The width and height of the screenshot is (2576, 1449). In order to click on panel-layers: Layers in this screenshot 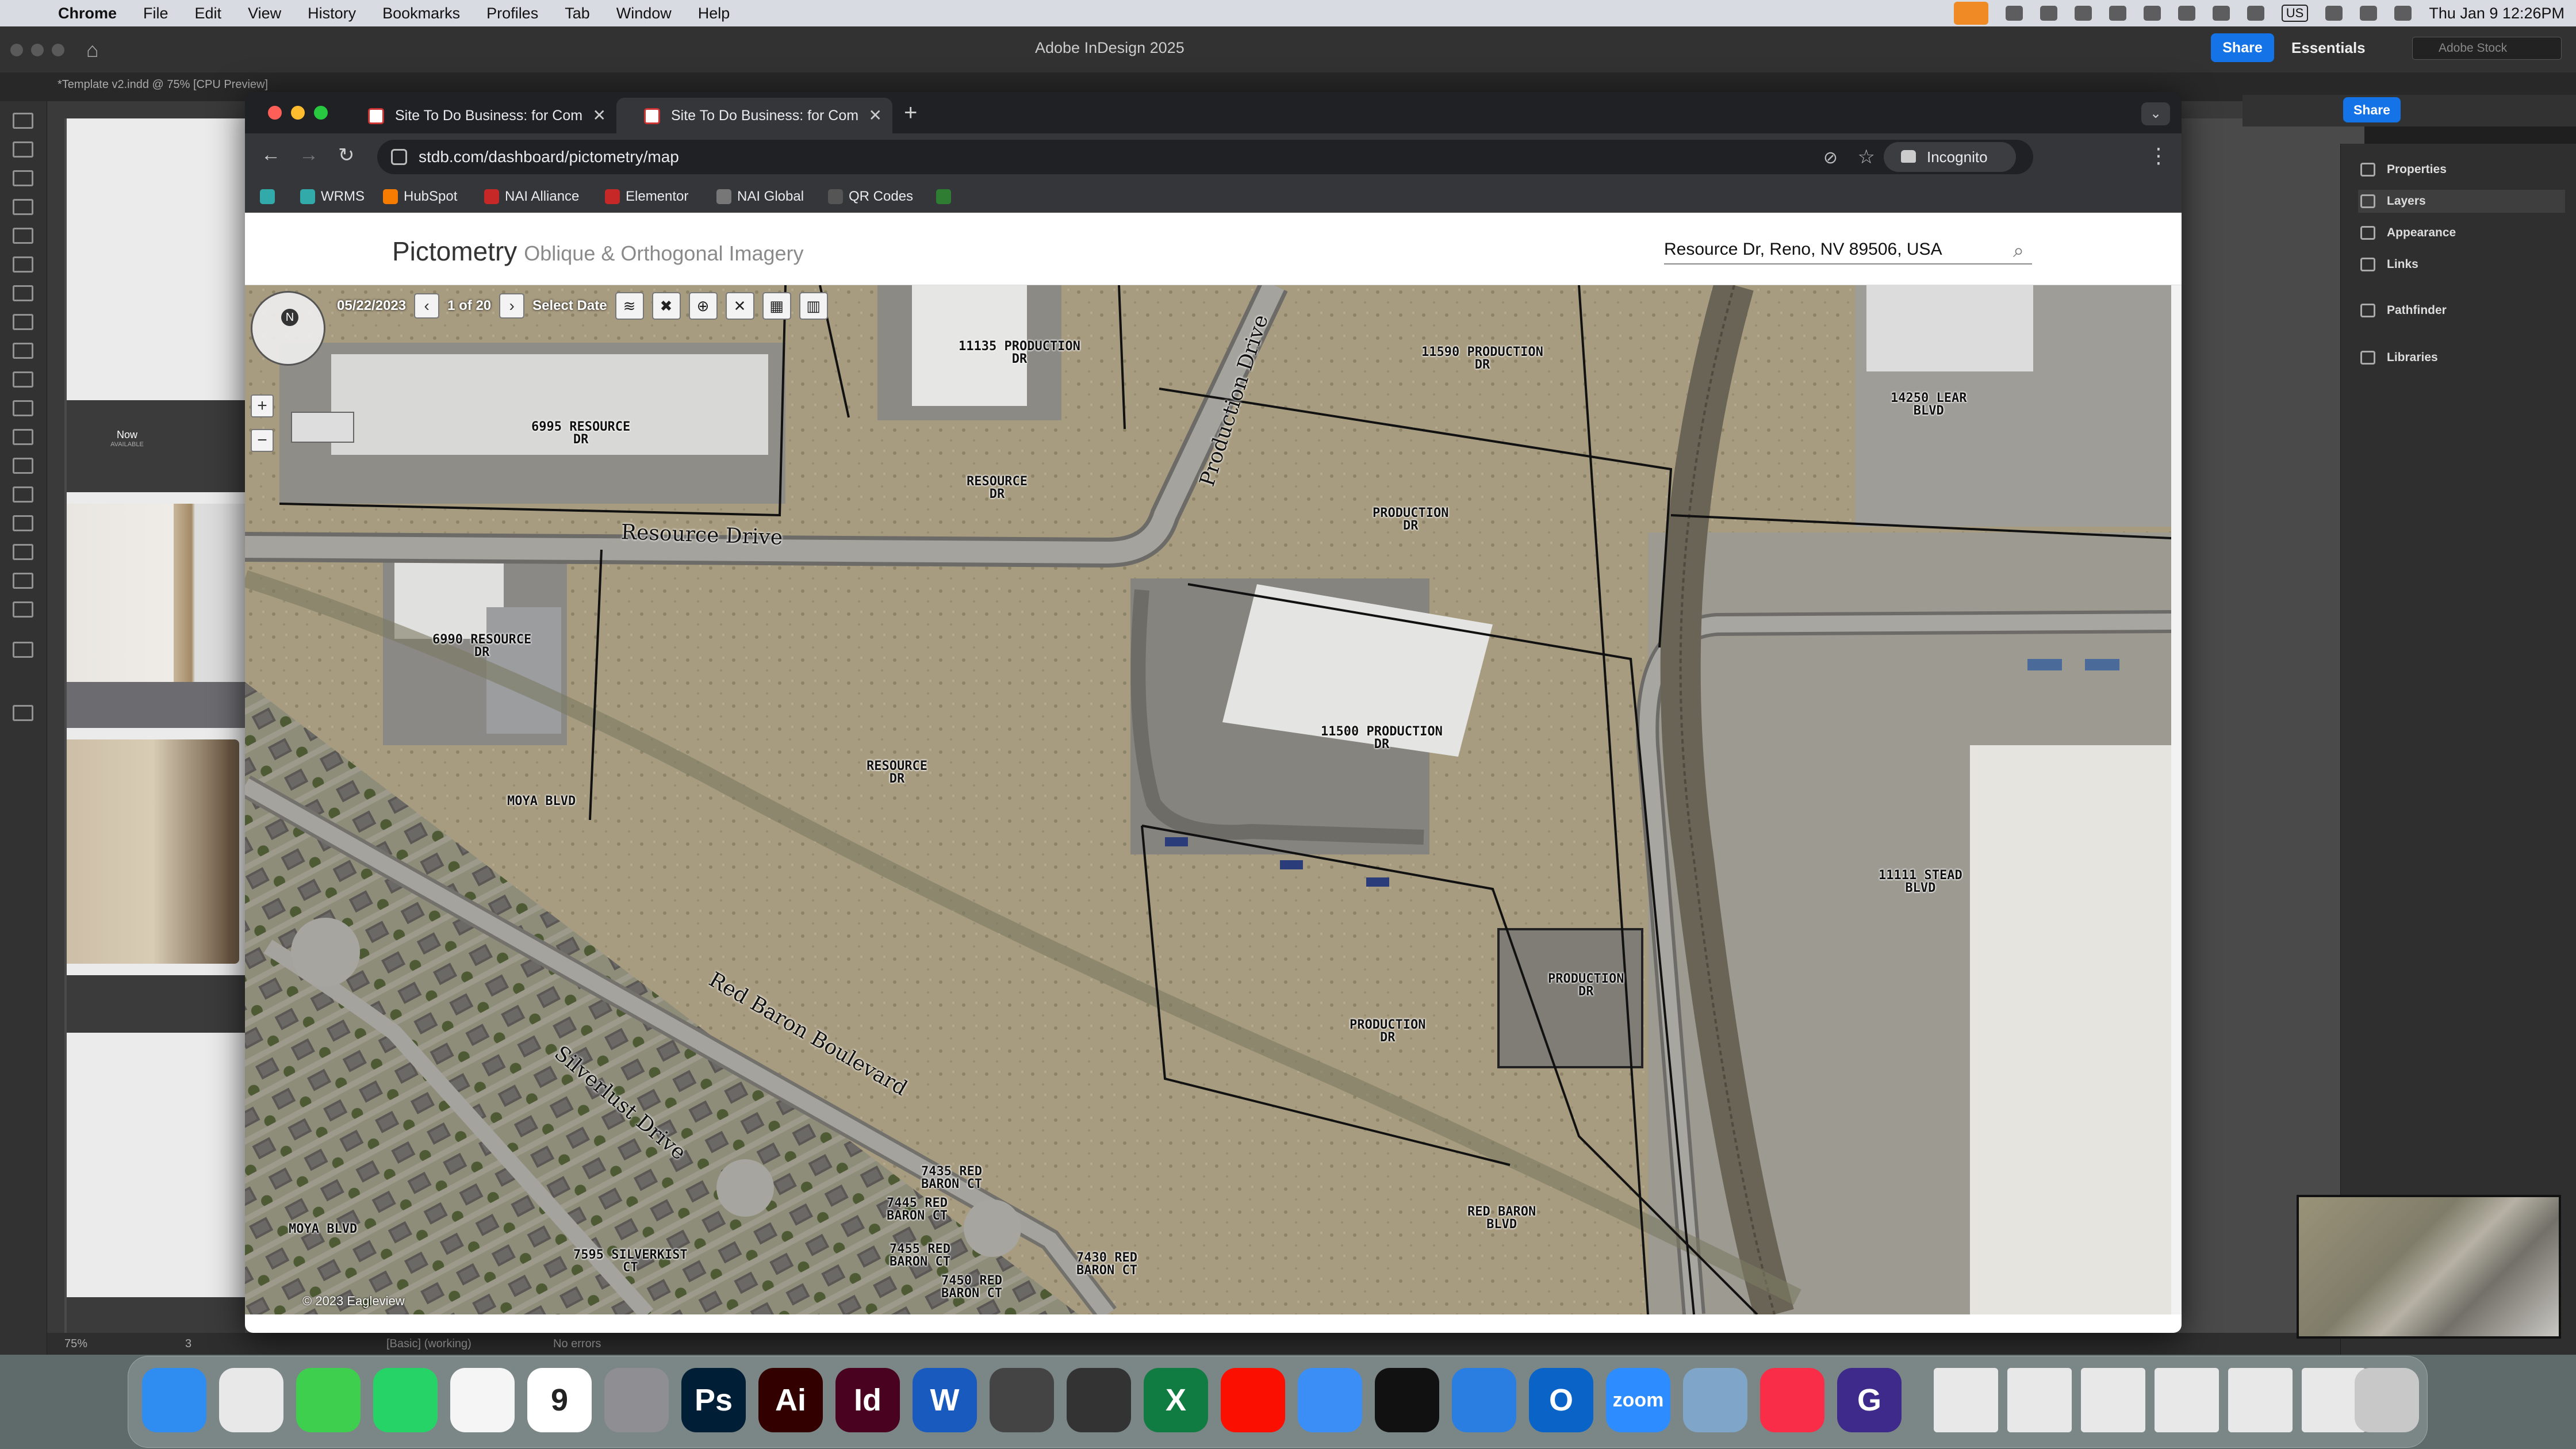, I will do `click(2461, 201)`.